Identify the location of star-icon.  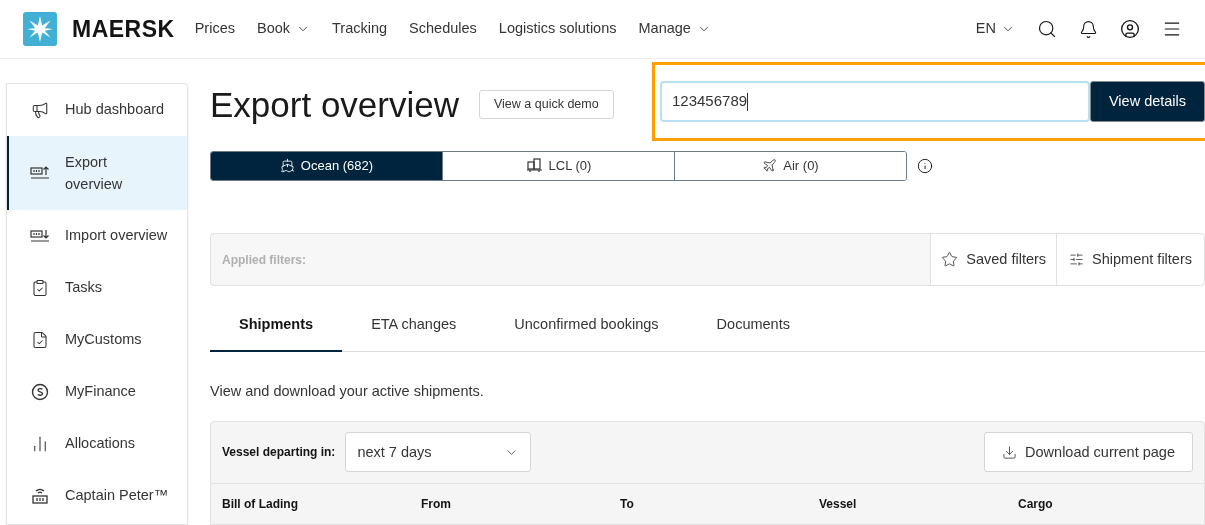
(950, 260).